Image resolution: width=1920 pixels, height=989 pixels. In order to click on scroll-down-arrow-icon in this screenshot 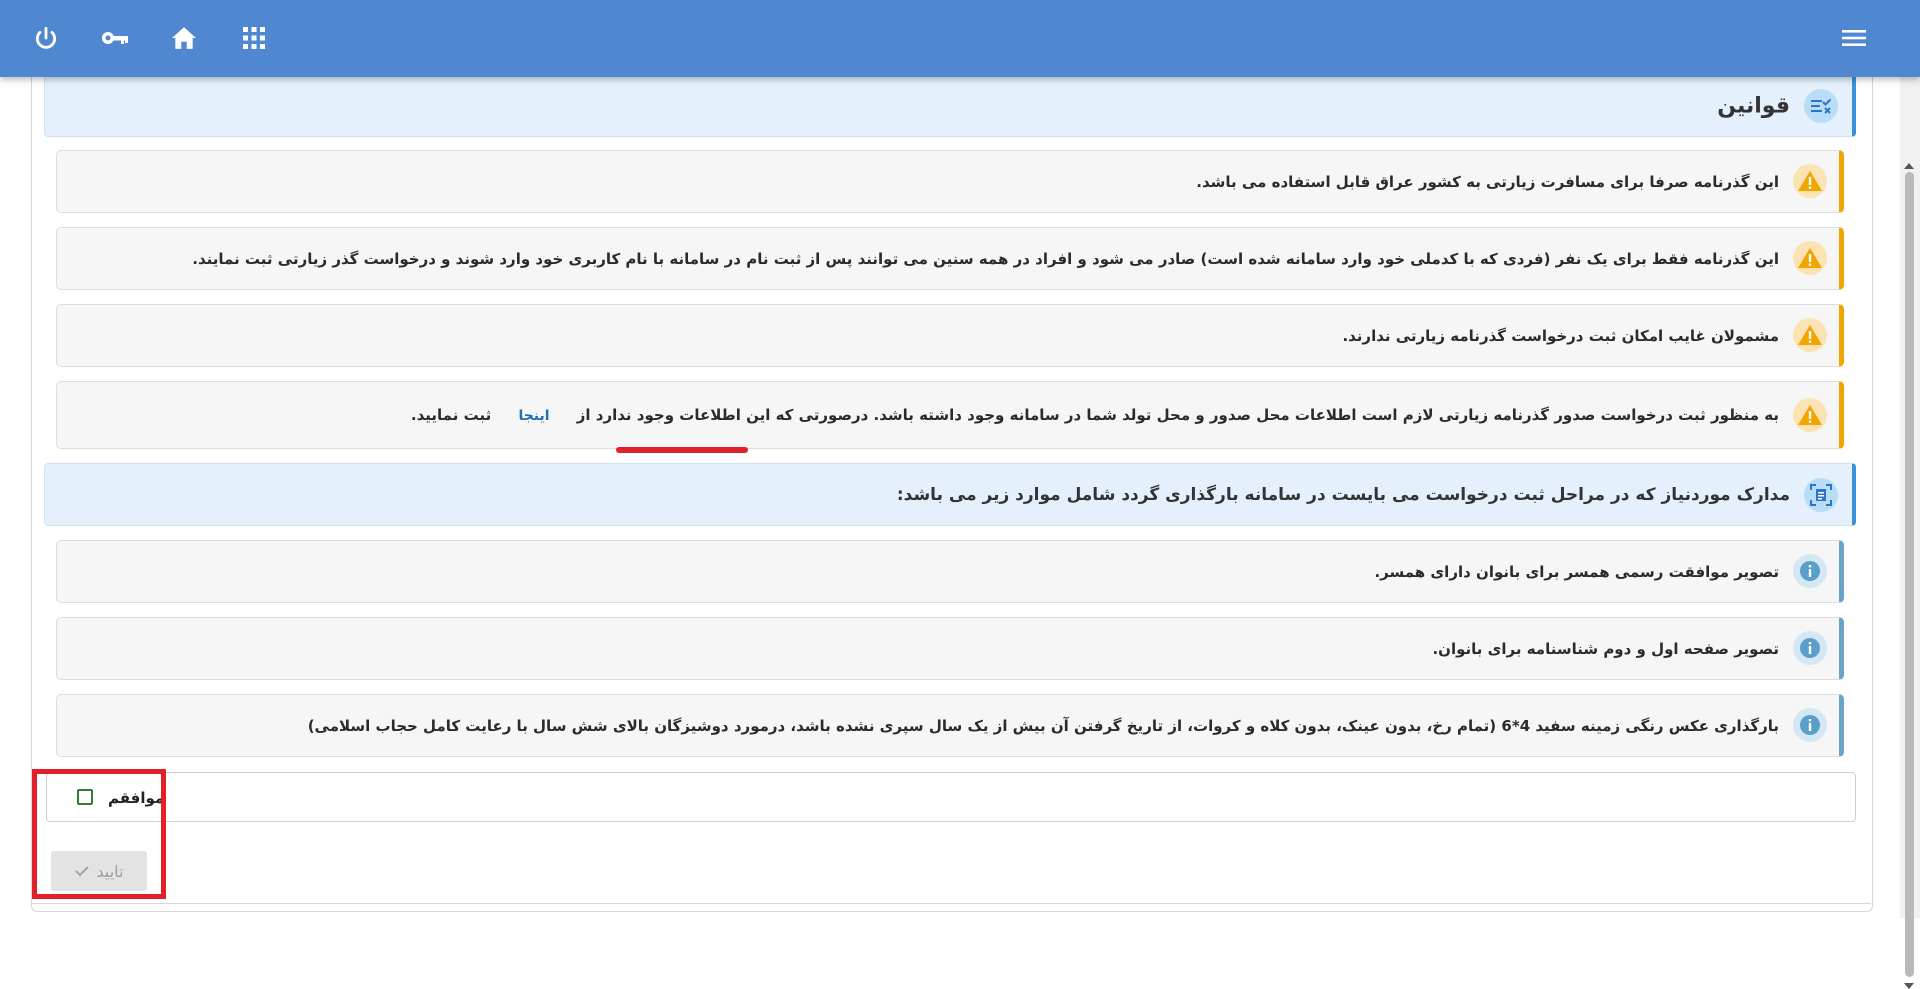, I will do `click(1909, 986)`.